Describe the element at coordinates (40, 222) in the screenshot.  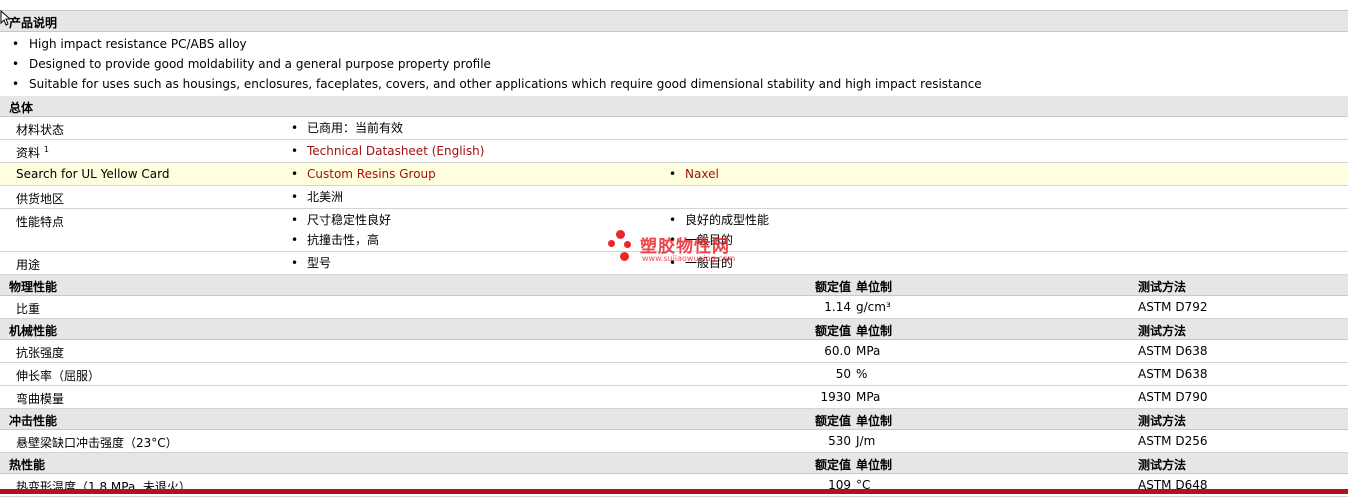
I see `row-label: 性能特点` at that location.